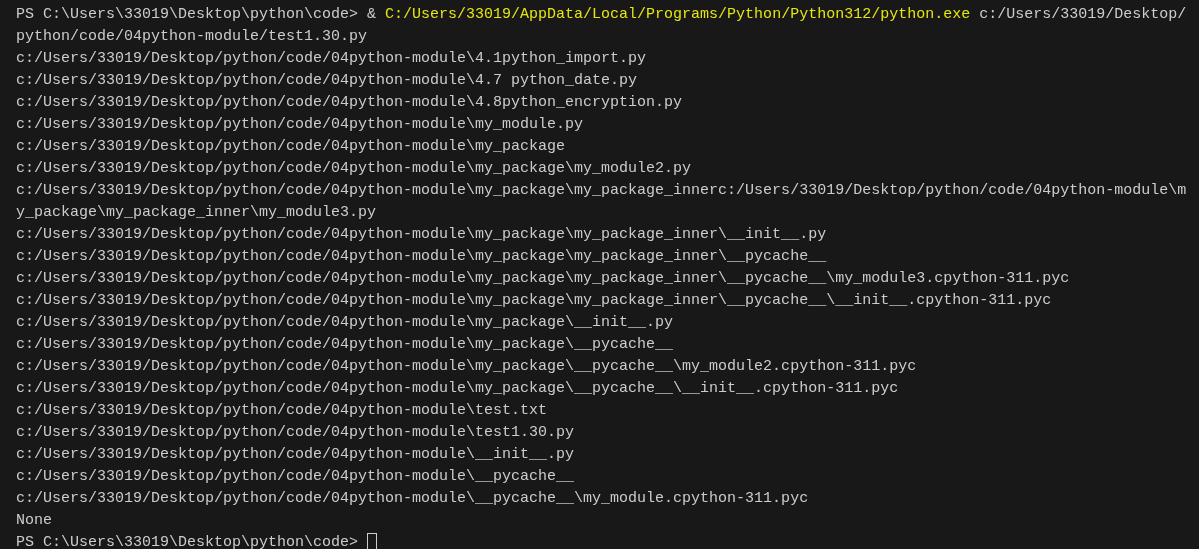  Describe the element at coordinates (345, 345) in the screenshot. I see `output-text: c:/Users/33019/Desktop/python/code/04python-module\my_package\__pycache__` at that location.